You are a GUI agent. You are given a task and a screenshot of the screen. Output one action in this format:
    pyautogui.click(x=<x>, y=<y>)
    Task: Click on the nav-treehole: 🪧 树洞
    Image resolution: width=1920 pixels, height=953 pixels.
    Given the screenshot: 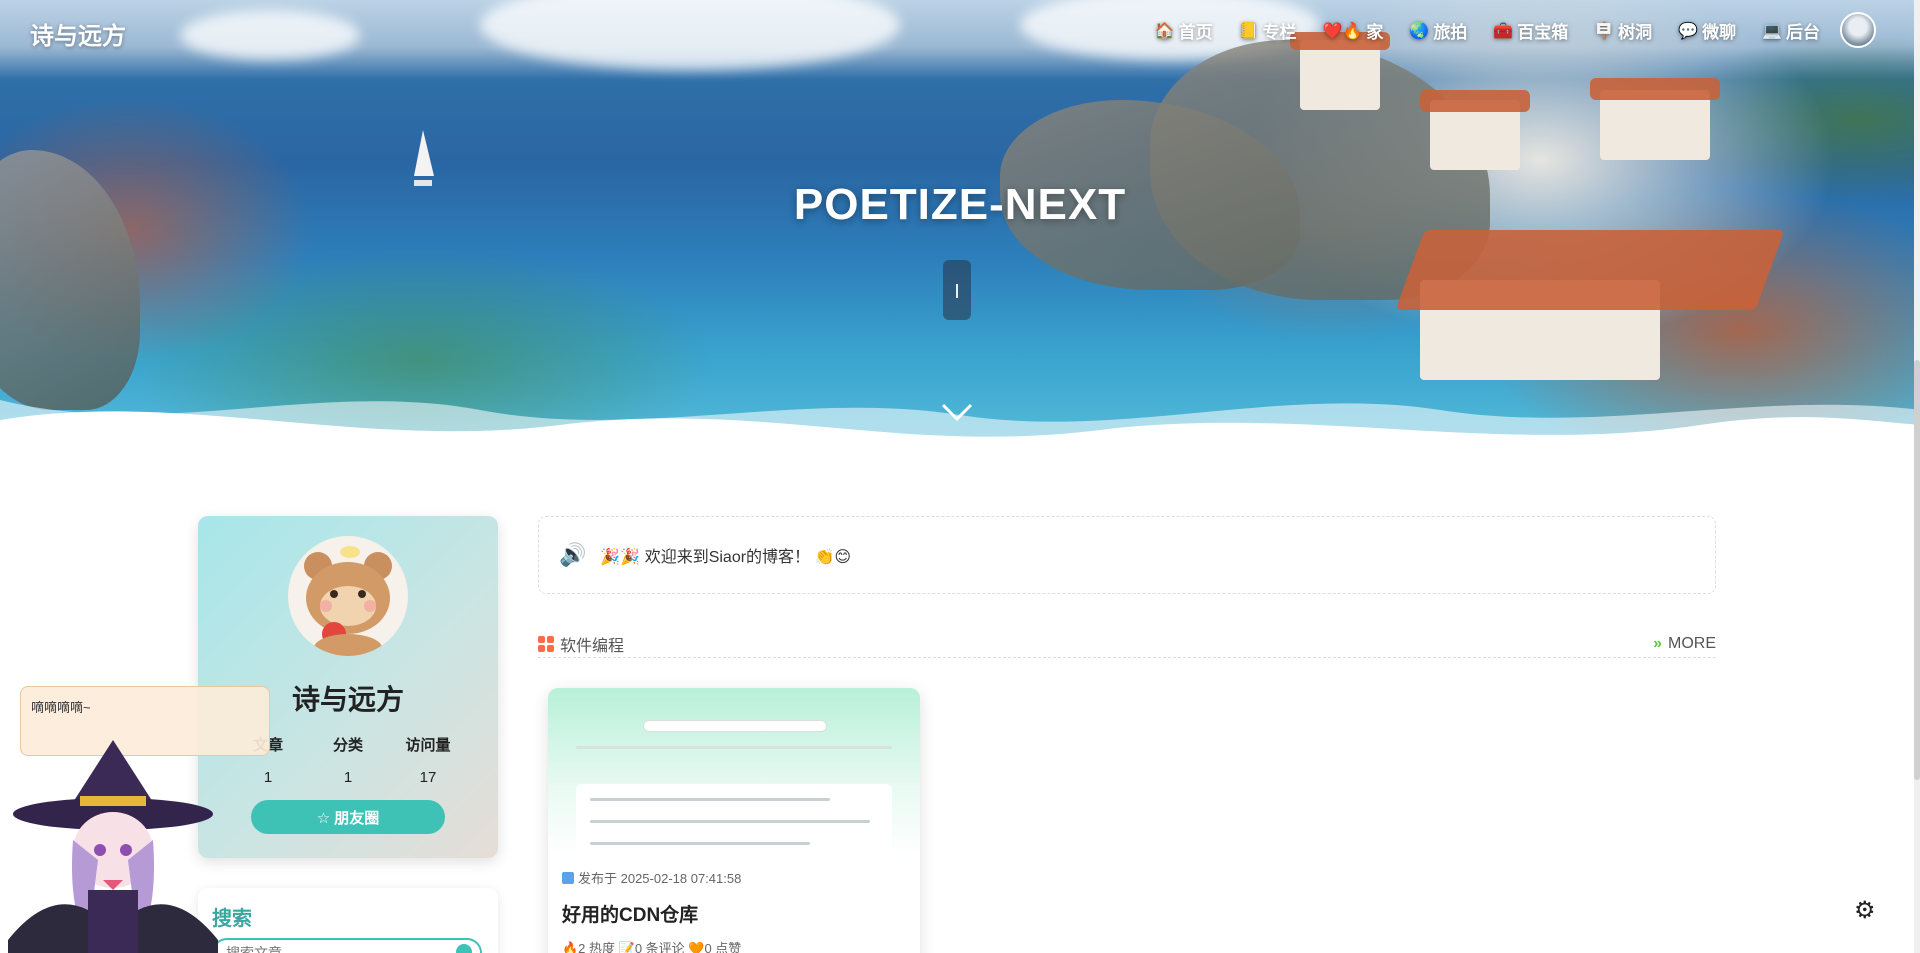 What is the action you would take?
    pyautogui.click(x=1623, y=30)
    